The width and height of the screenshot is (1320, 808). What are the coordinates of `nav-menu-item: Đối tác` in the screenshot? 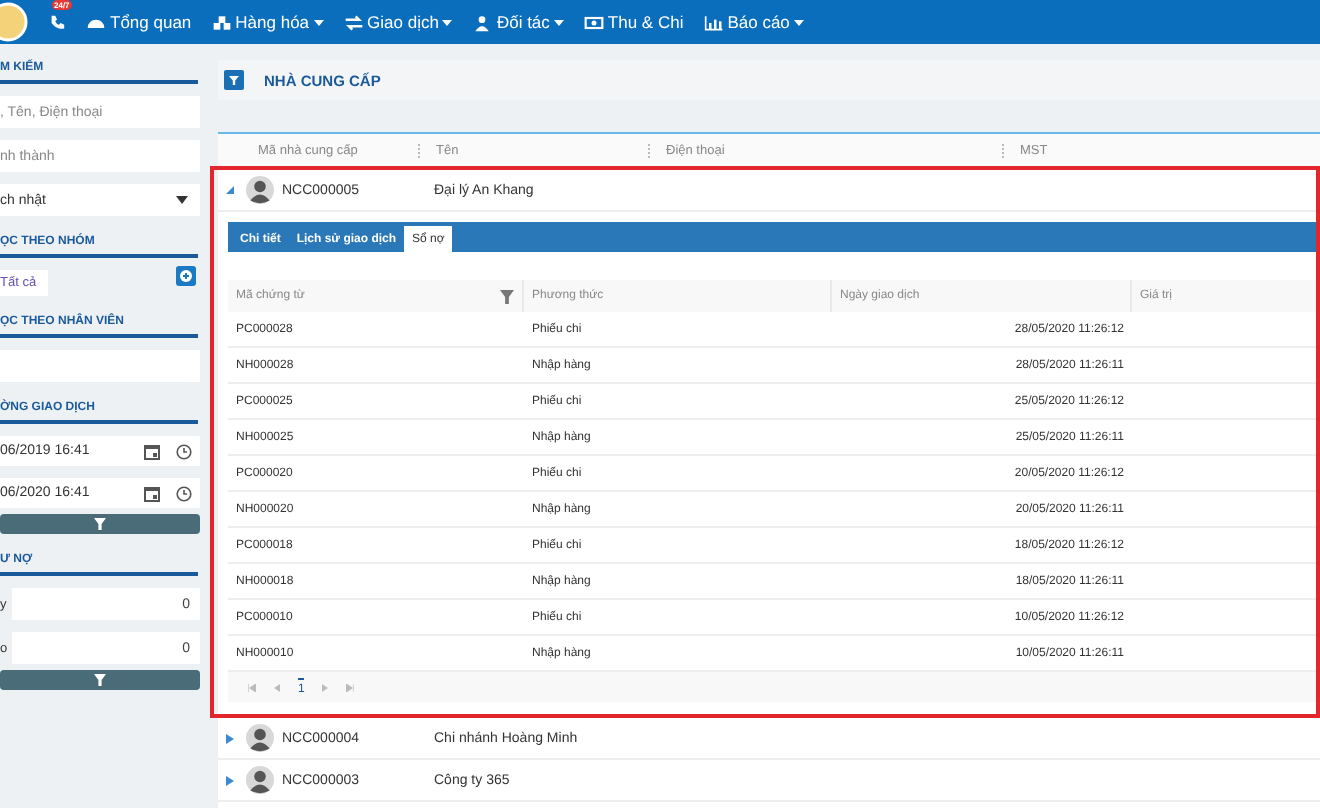 It's located at (518, 22).